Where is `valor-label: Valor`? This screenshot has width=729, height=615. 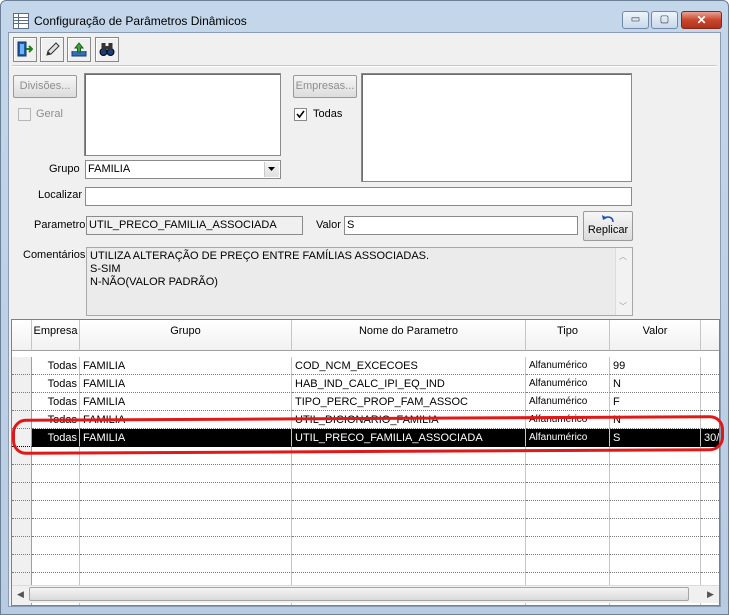
valor-label: Valor is located at coordinates (328, 225).